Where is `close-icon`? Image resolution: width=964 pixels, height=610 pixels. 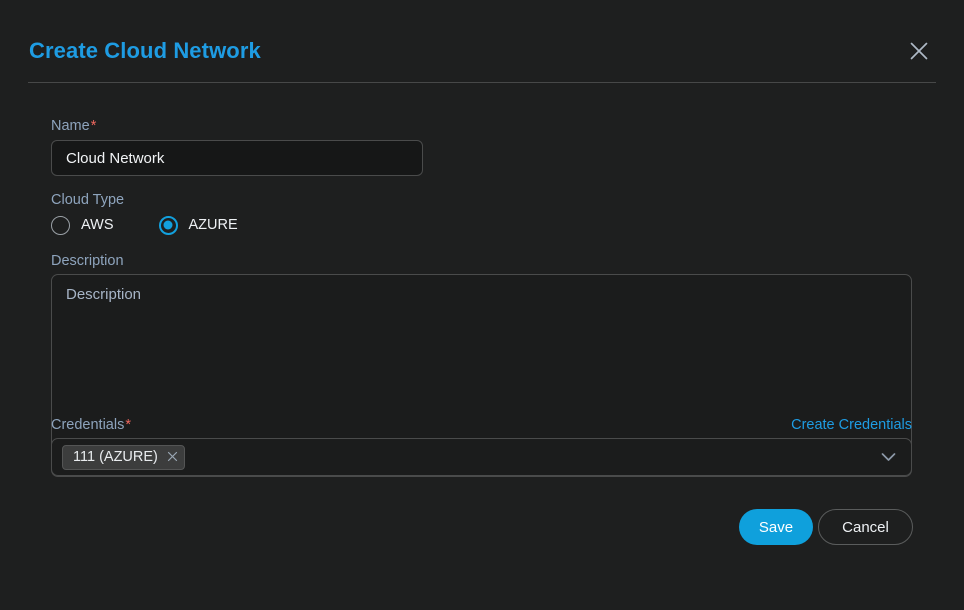
close-icon is located at coordinates (919, 51).